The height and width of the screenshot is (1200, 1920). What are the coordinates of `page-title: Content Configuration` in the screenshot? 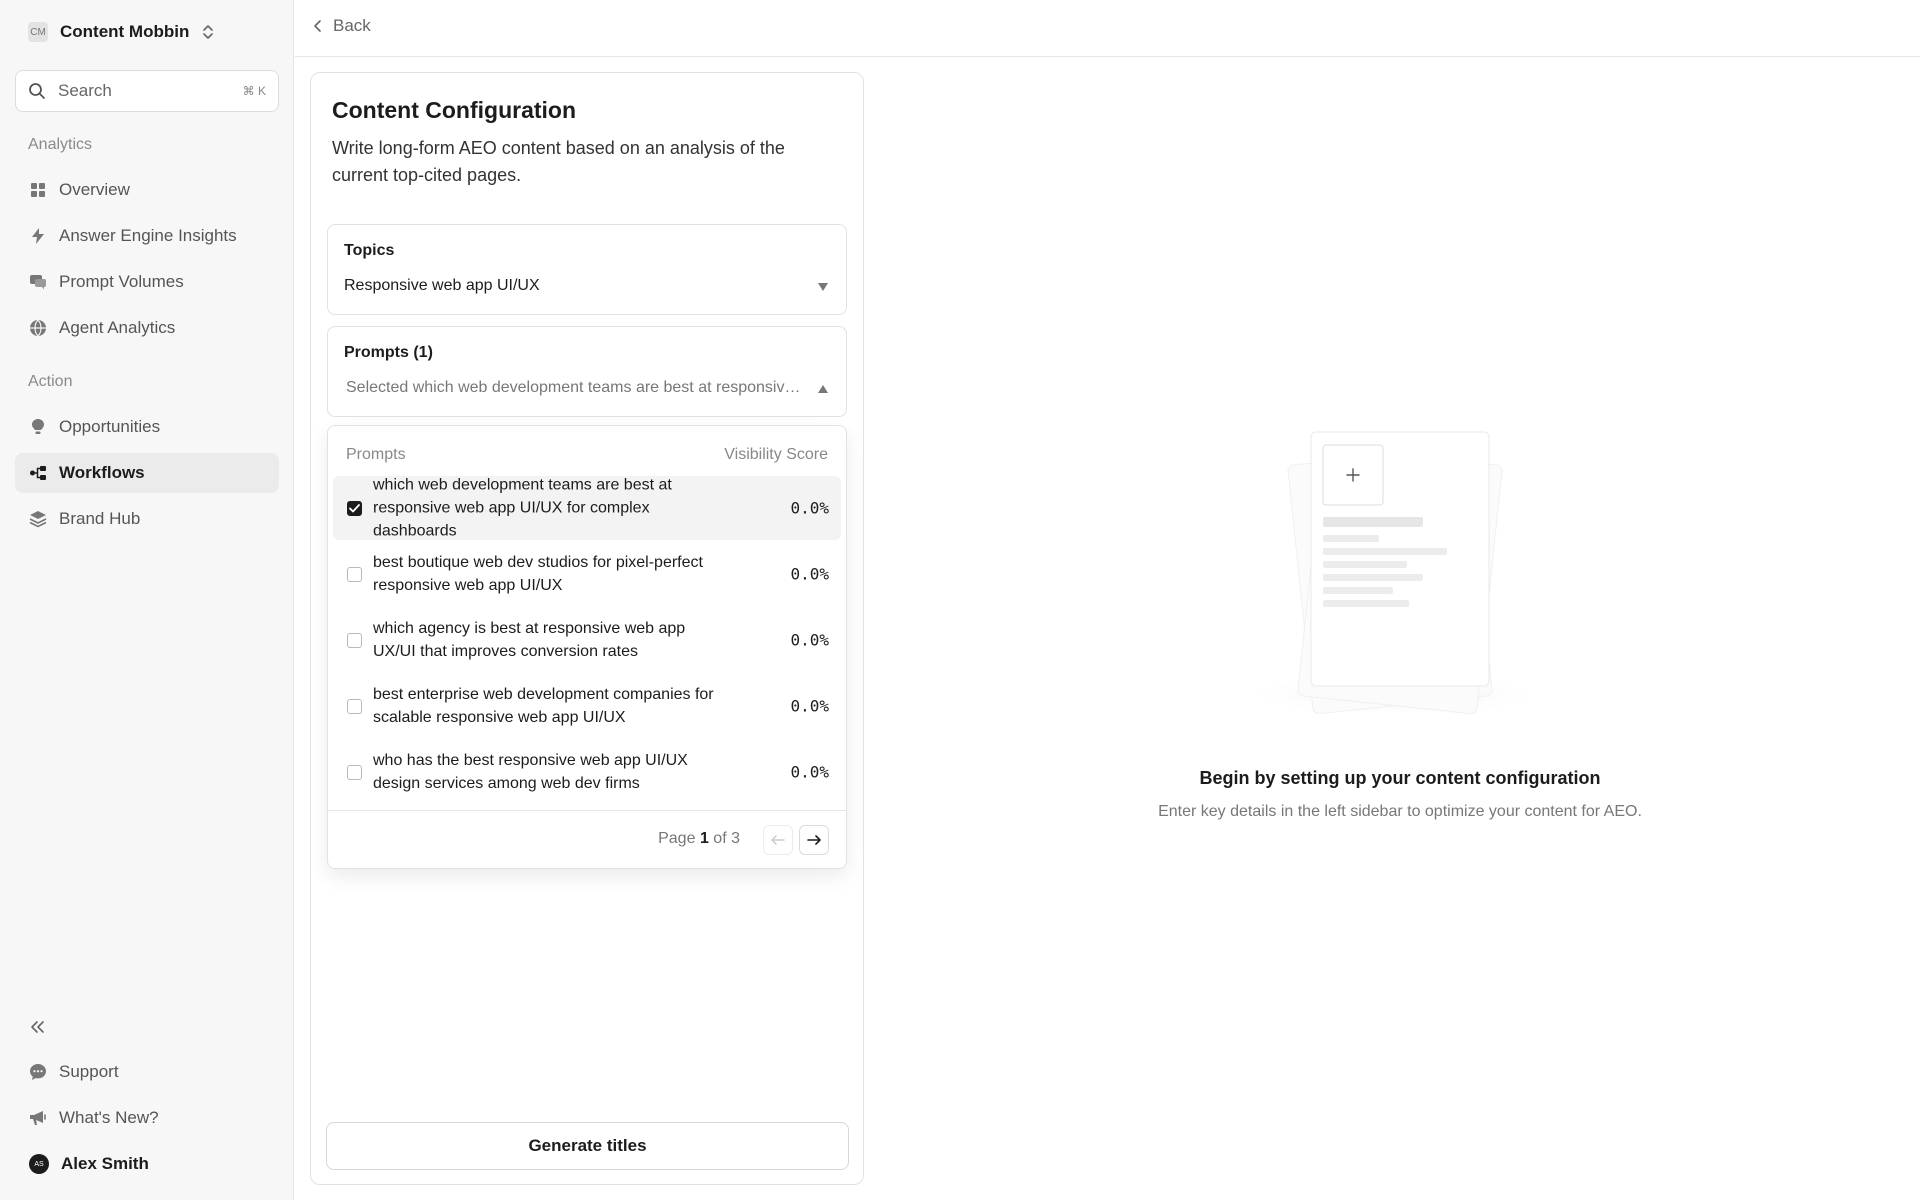 It's located at (454, 110).